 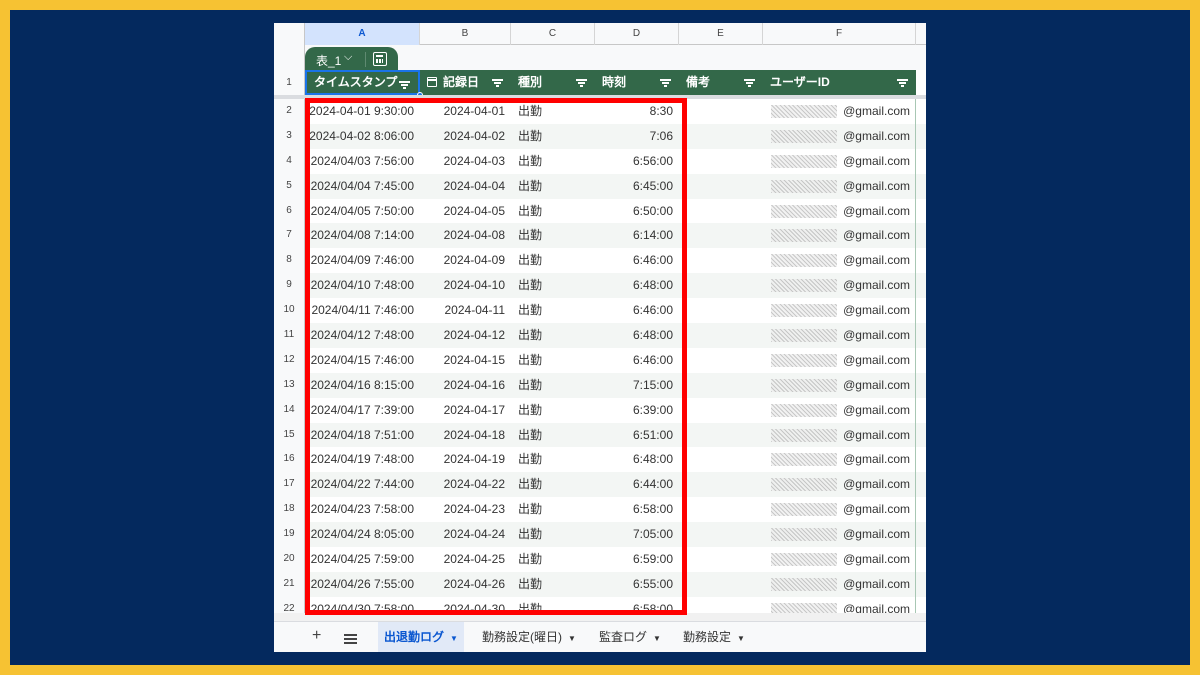 What do you see at coordinates (289, 311) in the screenshot?
I see `row-number: 10` at bounding box center [289, 311].